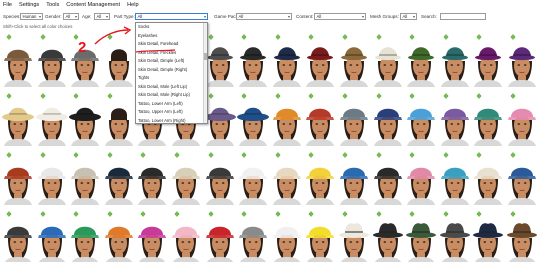  Describe the element at coordinates (31, 16) in the screenshot. I see `species-select: Human ▾` at that location.